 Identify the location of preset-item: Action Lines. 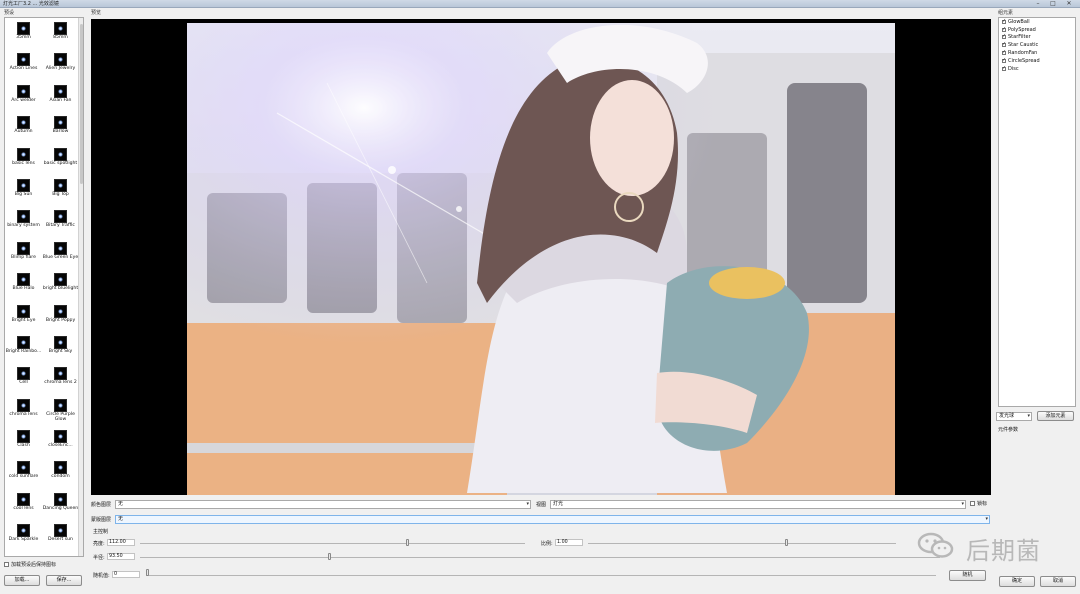
(23, 64).